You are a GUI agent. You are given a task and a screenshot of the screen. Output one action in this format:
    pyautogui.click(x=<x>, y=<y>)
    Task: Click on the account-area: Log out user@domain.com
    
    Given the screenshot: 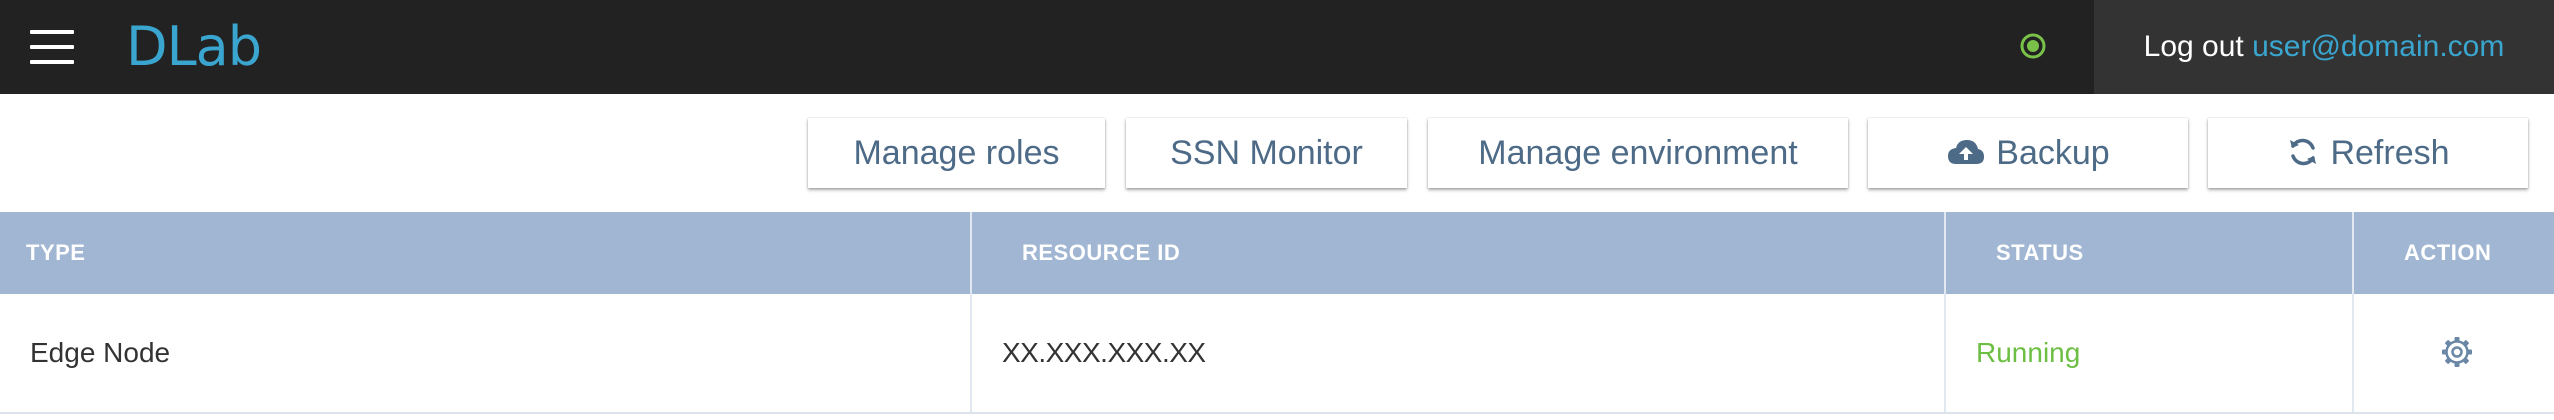 What is the action you would take?
    pyautogui.click(x=2324, y=47)
    